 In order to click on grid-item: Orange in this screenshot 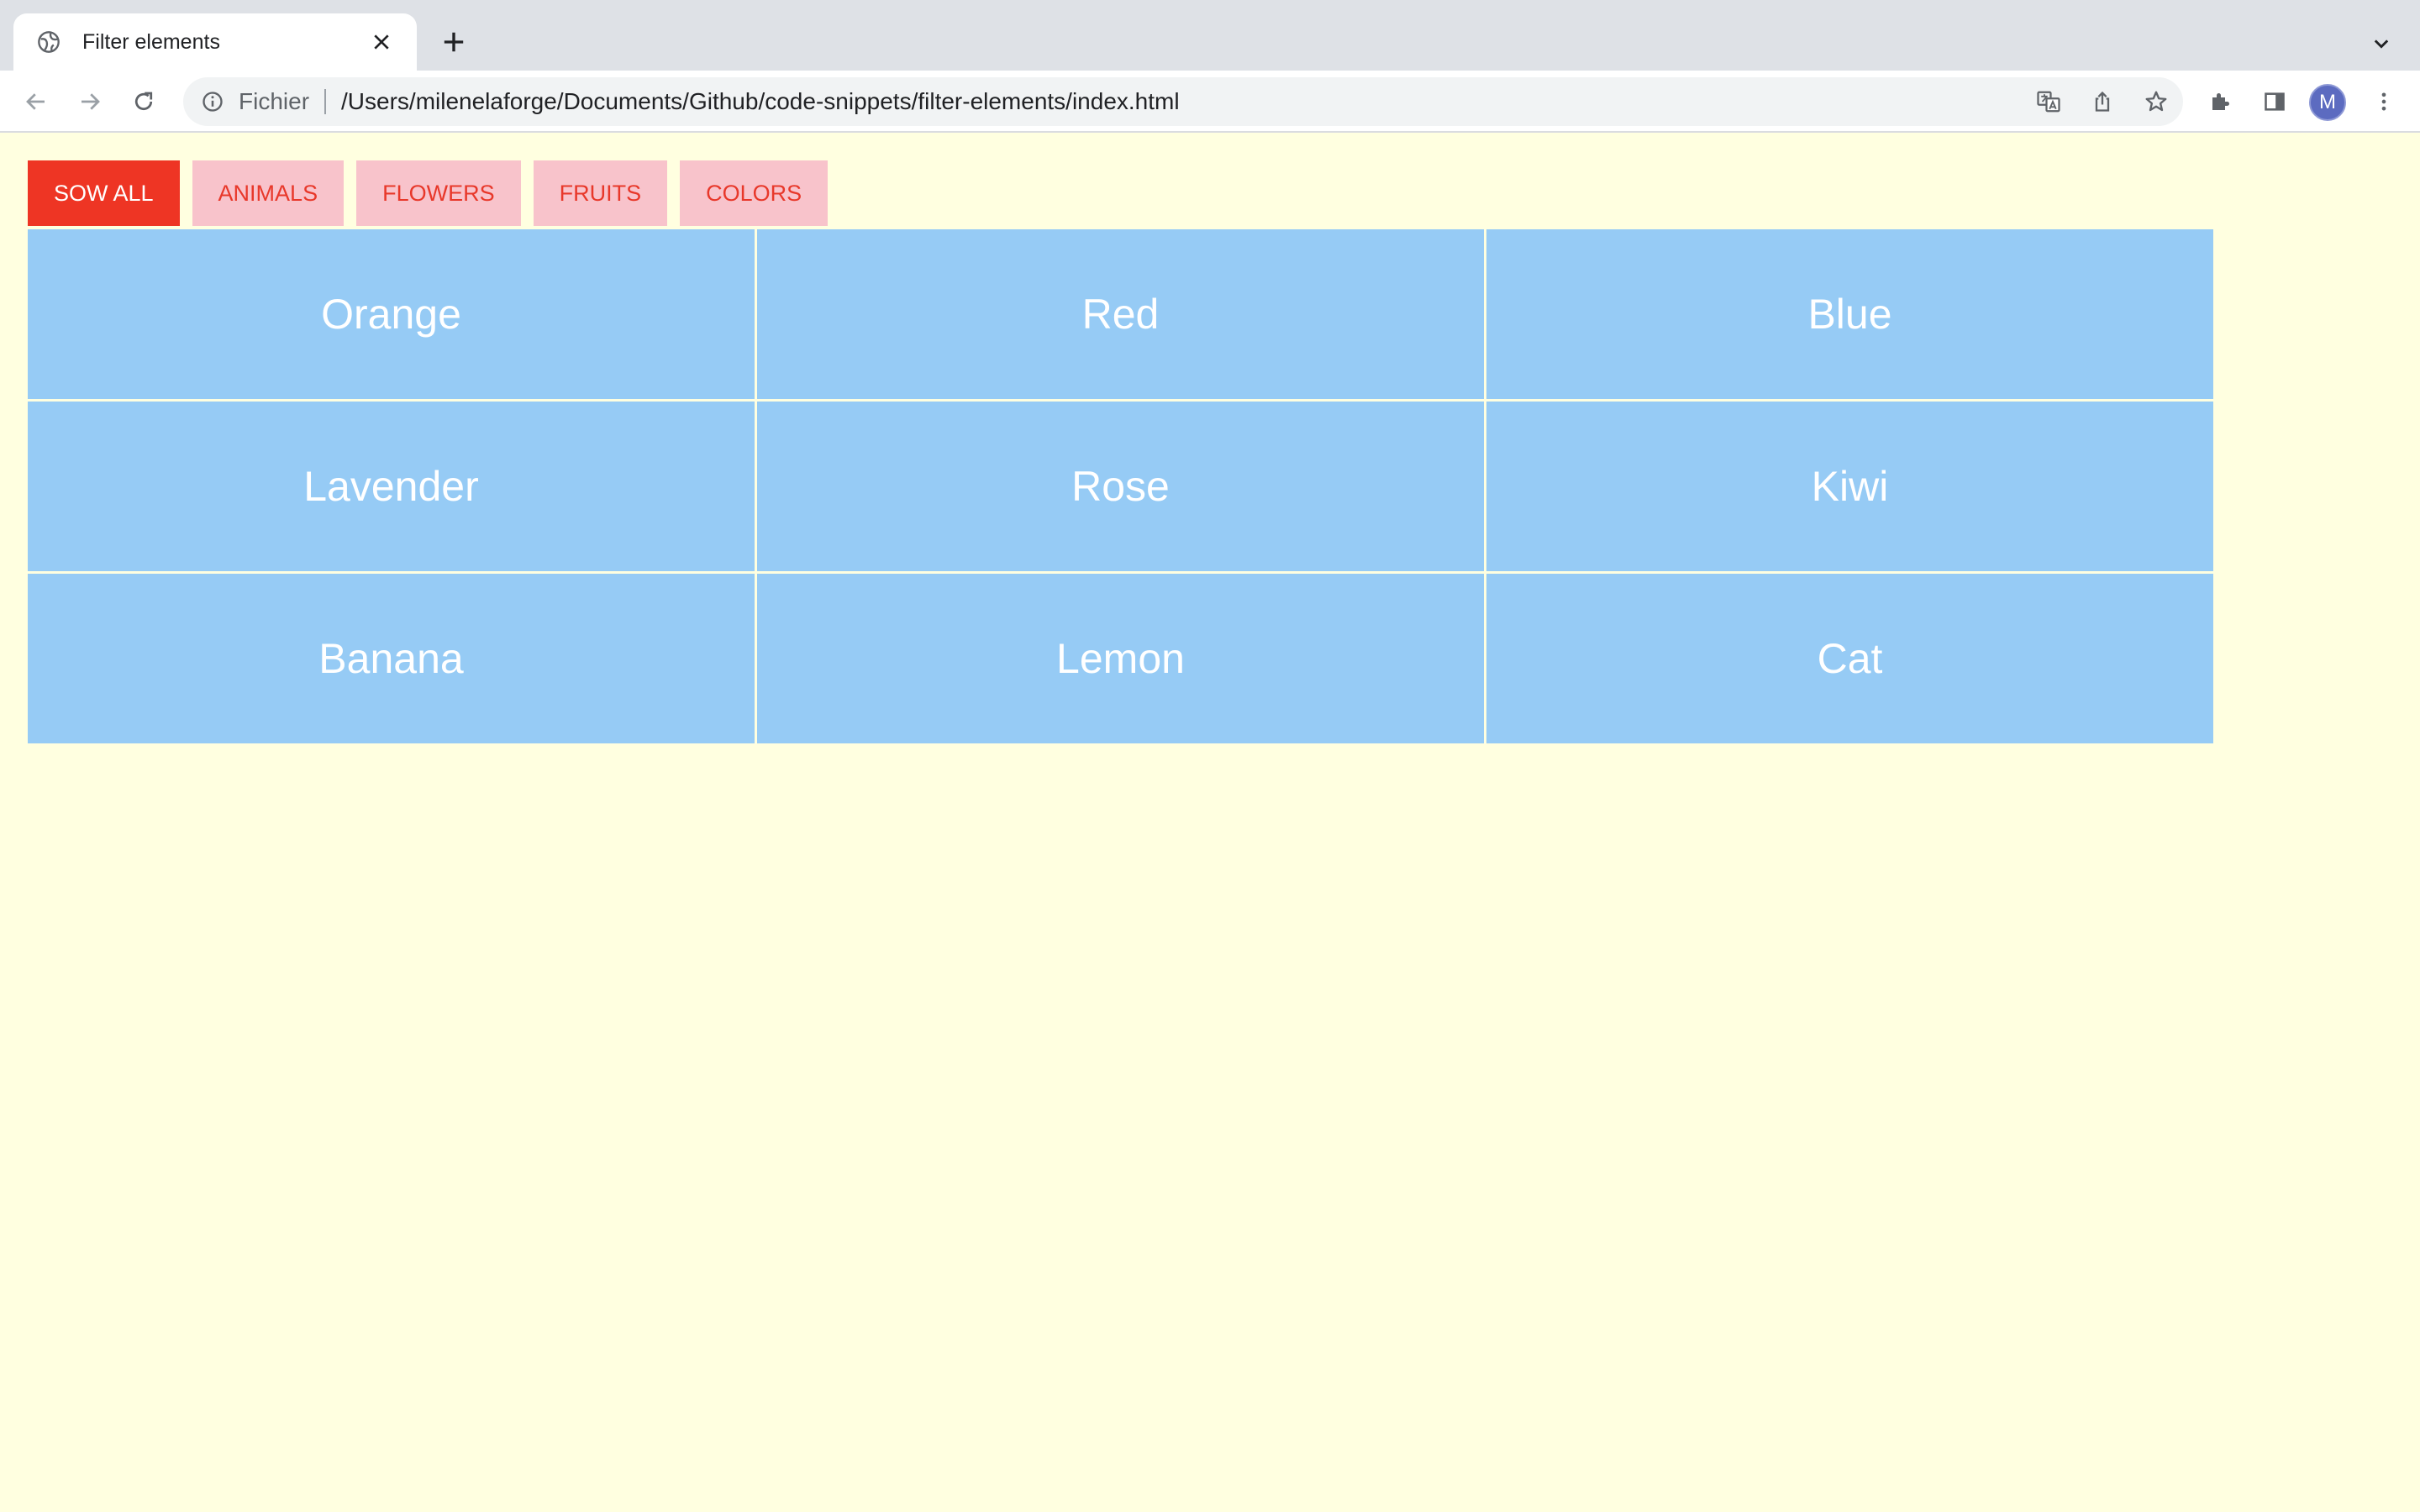, I will do `click(391, 314)`.